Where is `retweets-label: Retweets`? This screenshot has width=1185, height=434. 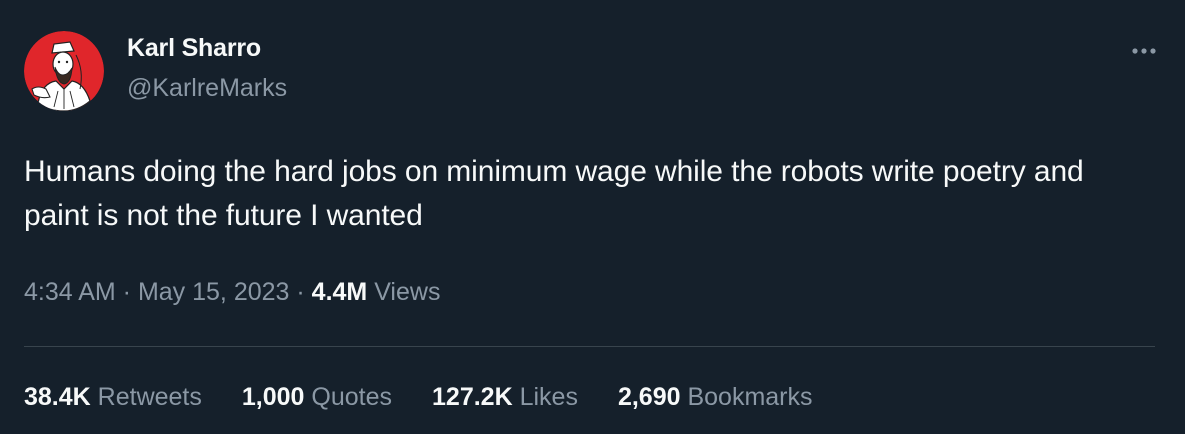 retweets-label: Retweets is located at coordinates (146, 397).